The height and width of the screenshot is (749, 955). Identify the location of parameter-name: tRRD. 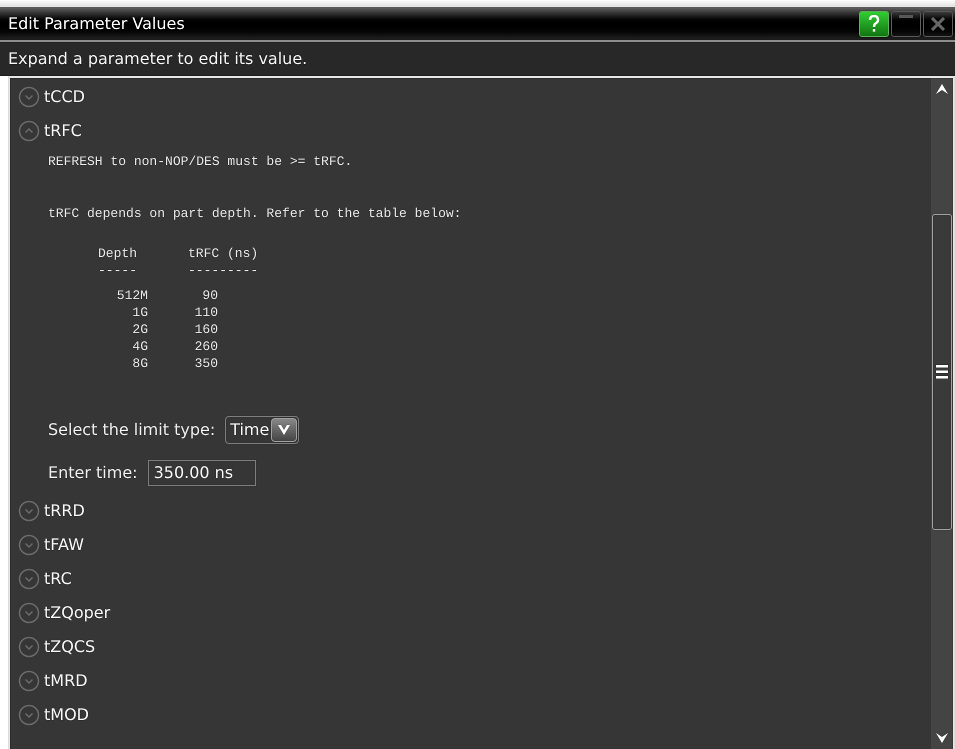
(64, 511).